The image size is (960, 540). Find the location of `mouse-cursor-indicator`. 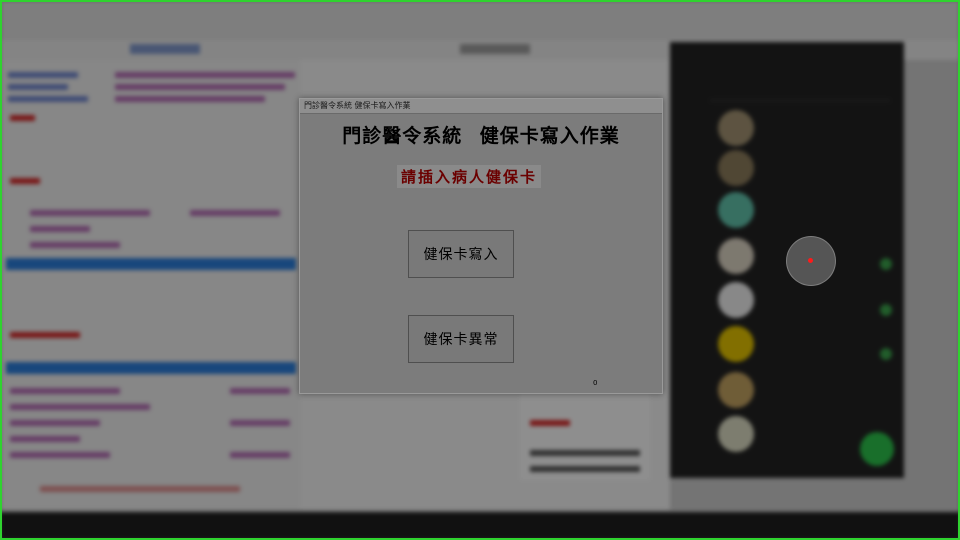

mouse-cursor-indicator is located at coordinates (811, 261).